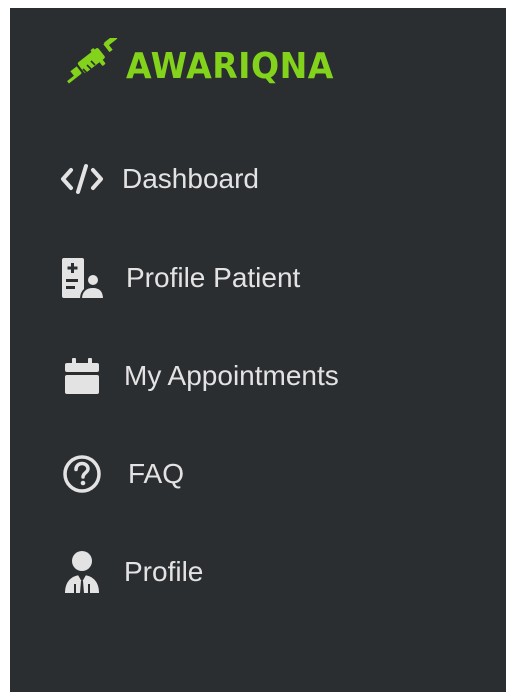  I want to click on calendar-icon, so click(82, 376).